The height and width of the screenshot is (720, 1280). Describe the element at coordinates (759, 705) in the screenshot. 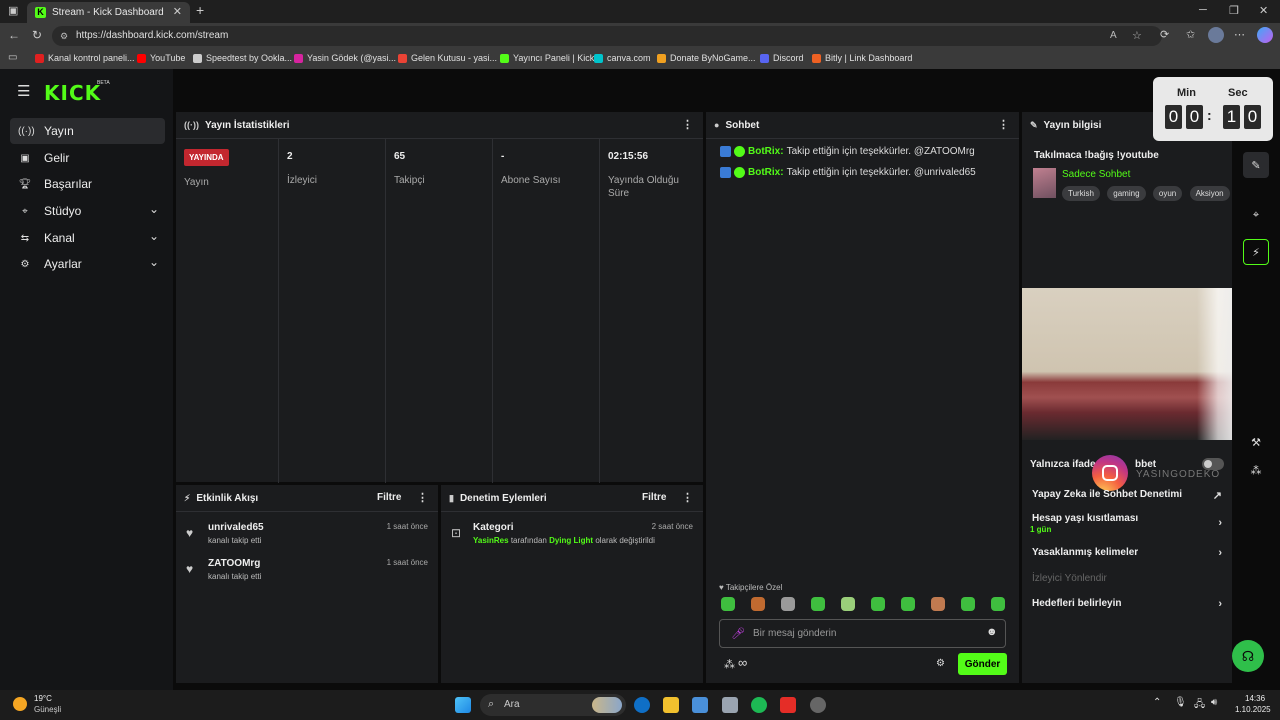

I see `spotify-icon` at that location.